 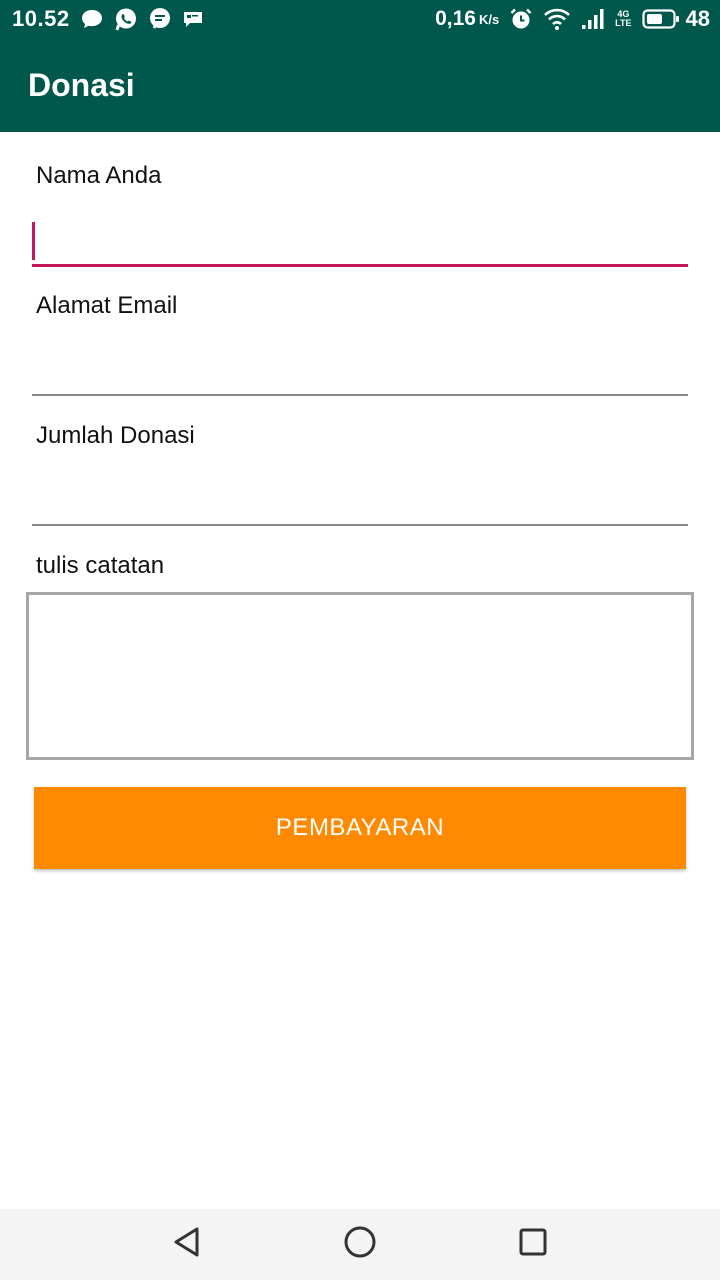 I want to click on email-label: Alamat Email, so click(x=107, y=305).